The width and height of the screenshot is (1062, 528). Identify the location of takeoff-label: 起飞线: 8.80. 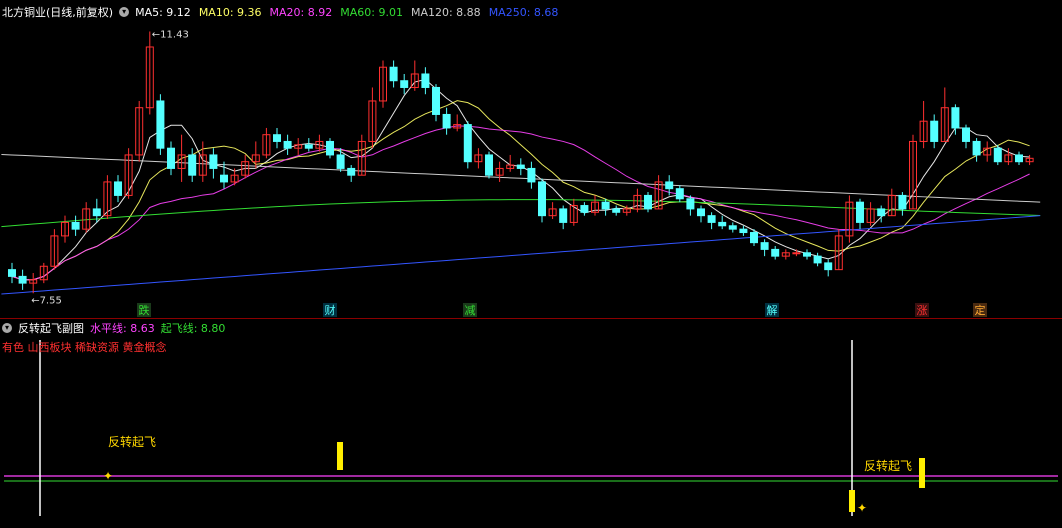
(193, 328).